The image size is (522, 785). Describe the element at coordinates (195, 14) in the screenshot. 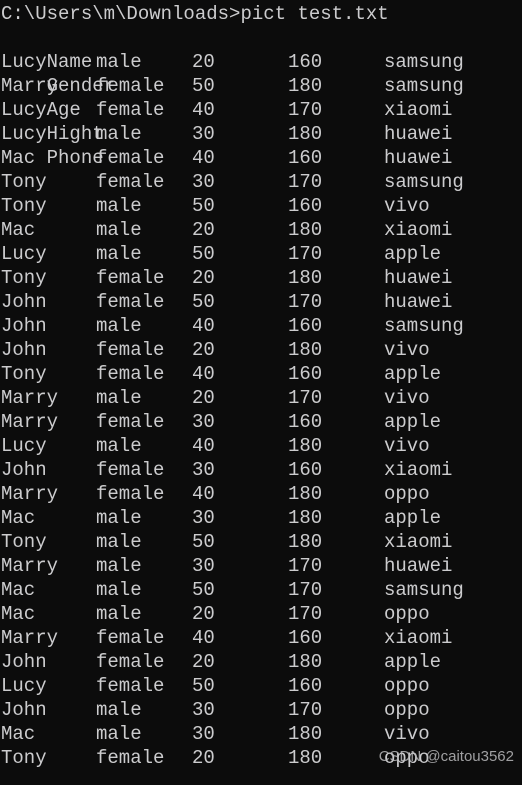

I see `command-prompt-line: C:\Users\m\Downloads>pict test.txt` at that location.